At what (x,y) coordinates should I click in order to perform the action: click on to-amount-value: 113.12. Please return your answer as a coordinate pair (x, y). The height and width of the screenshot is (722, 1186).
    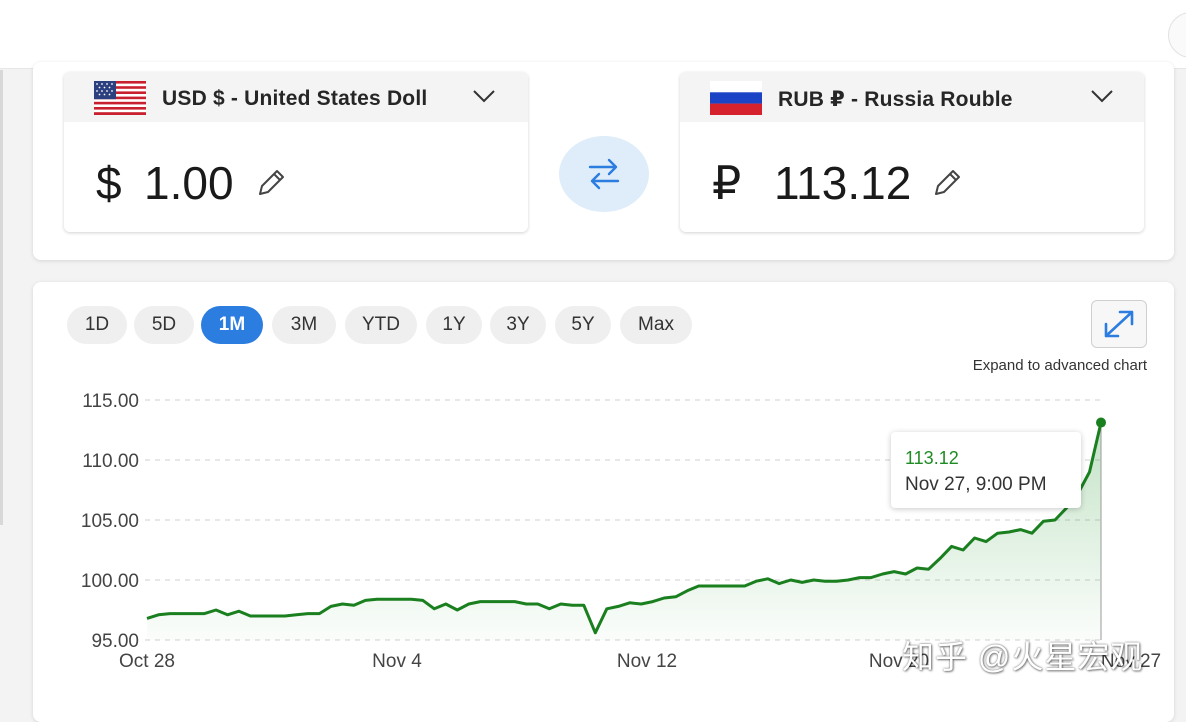
    Looking at the image, I should click on (842, 183).